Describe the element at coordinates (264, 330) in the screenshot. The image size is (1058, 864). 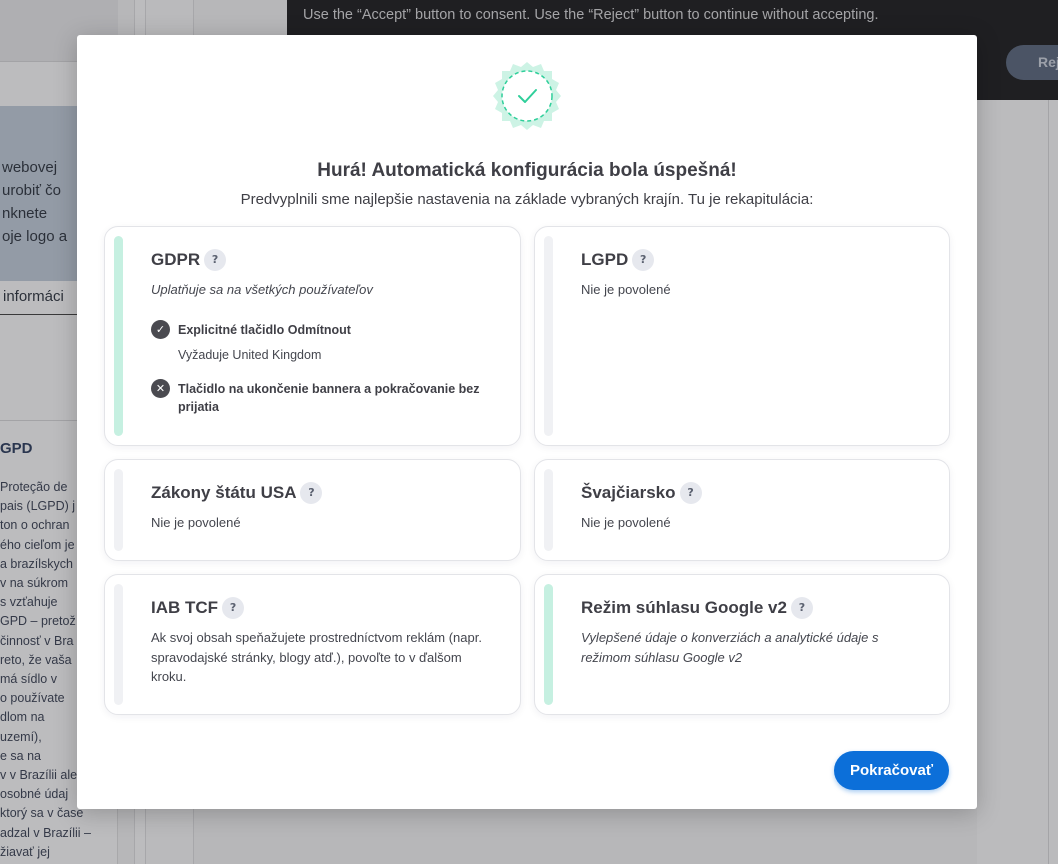
I see `feature-label: Explicitné tlačidlo Odmítnout` at that location.